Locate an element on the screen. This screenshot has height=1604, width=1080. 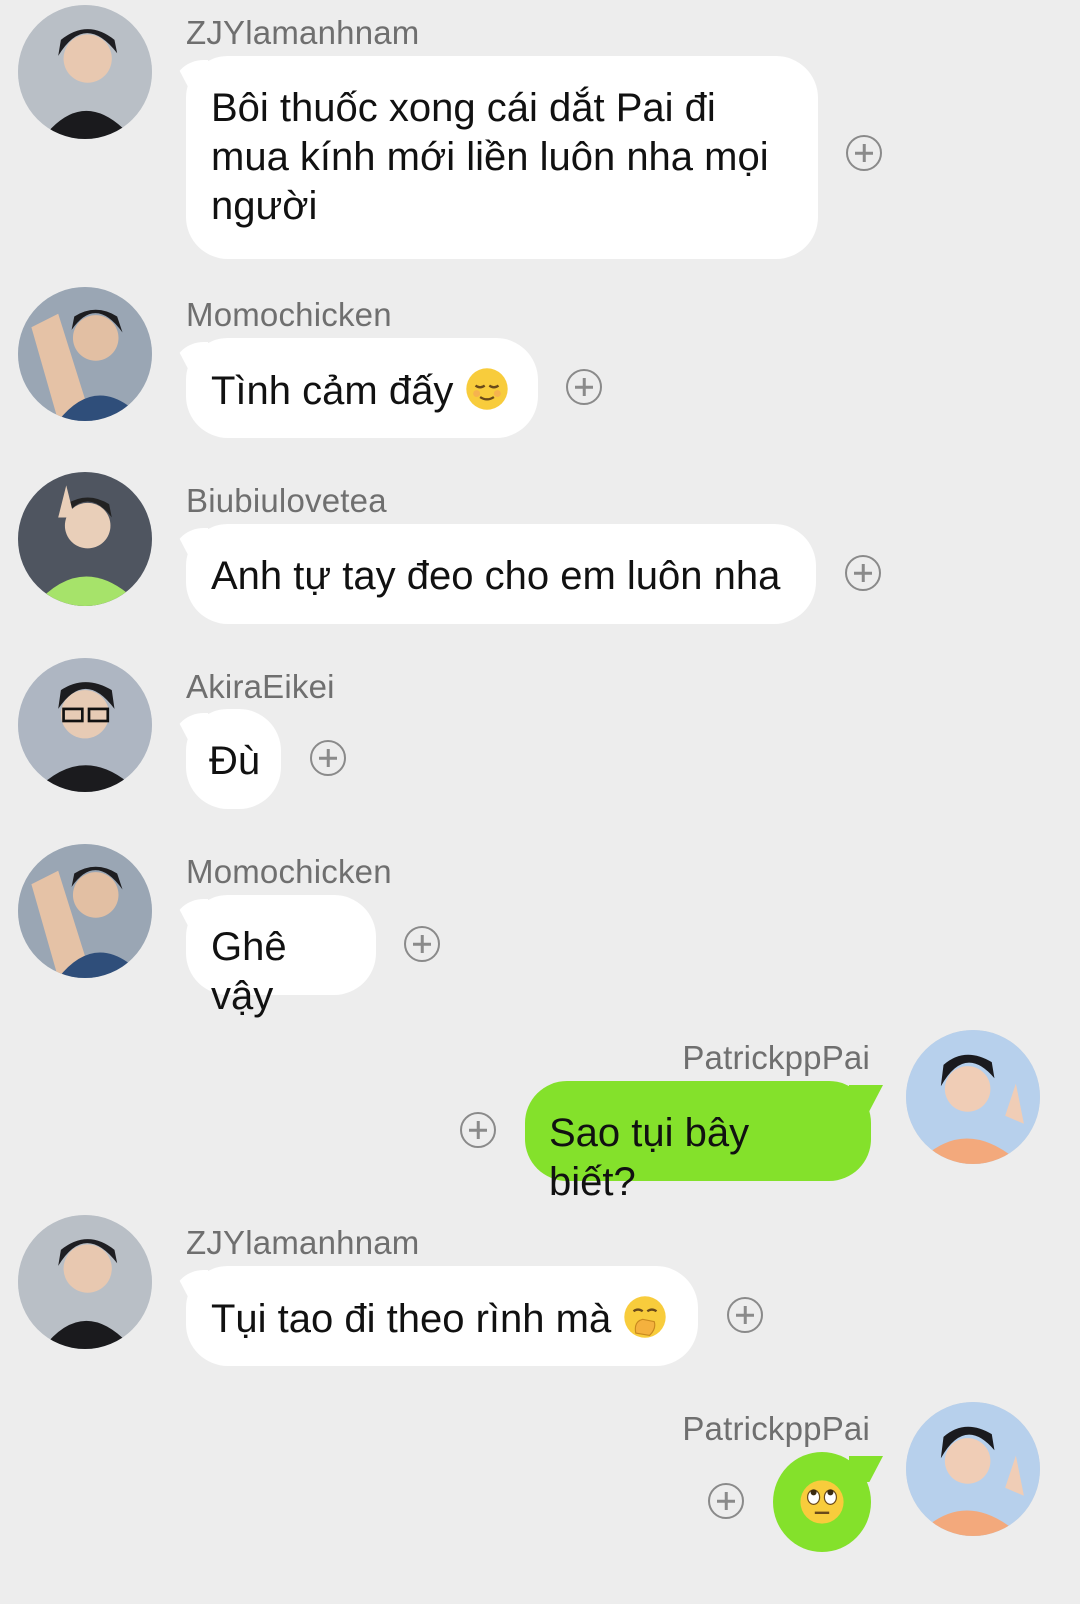
message-text: Tình cảm đấy is located at coordinates (338, 391).